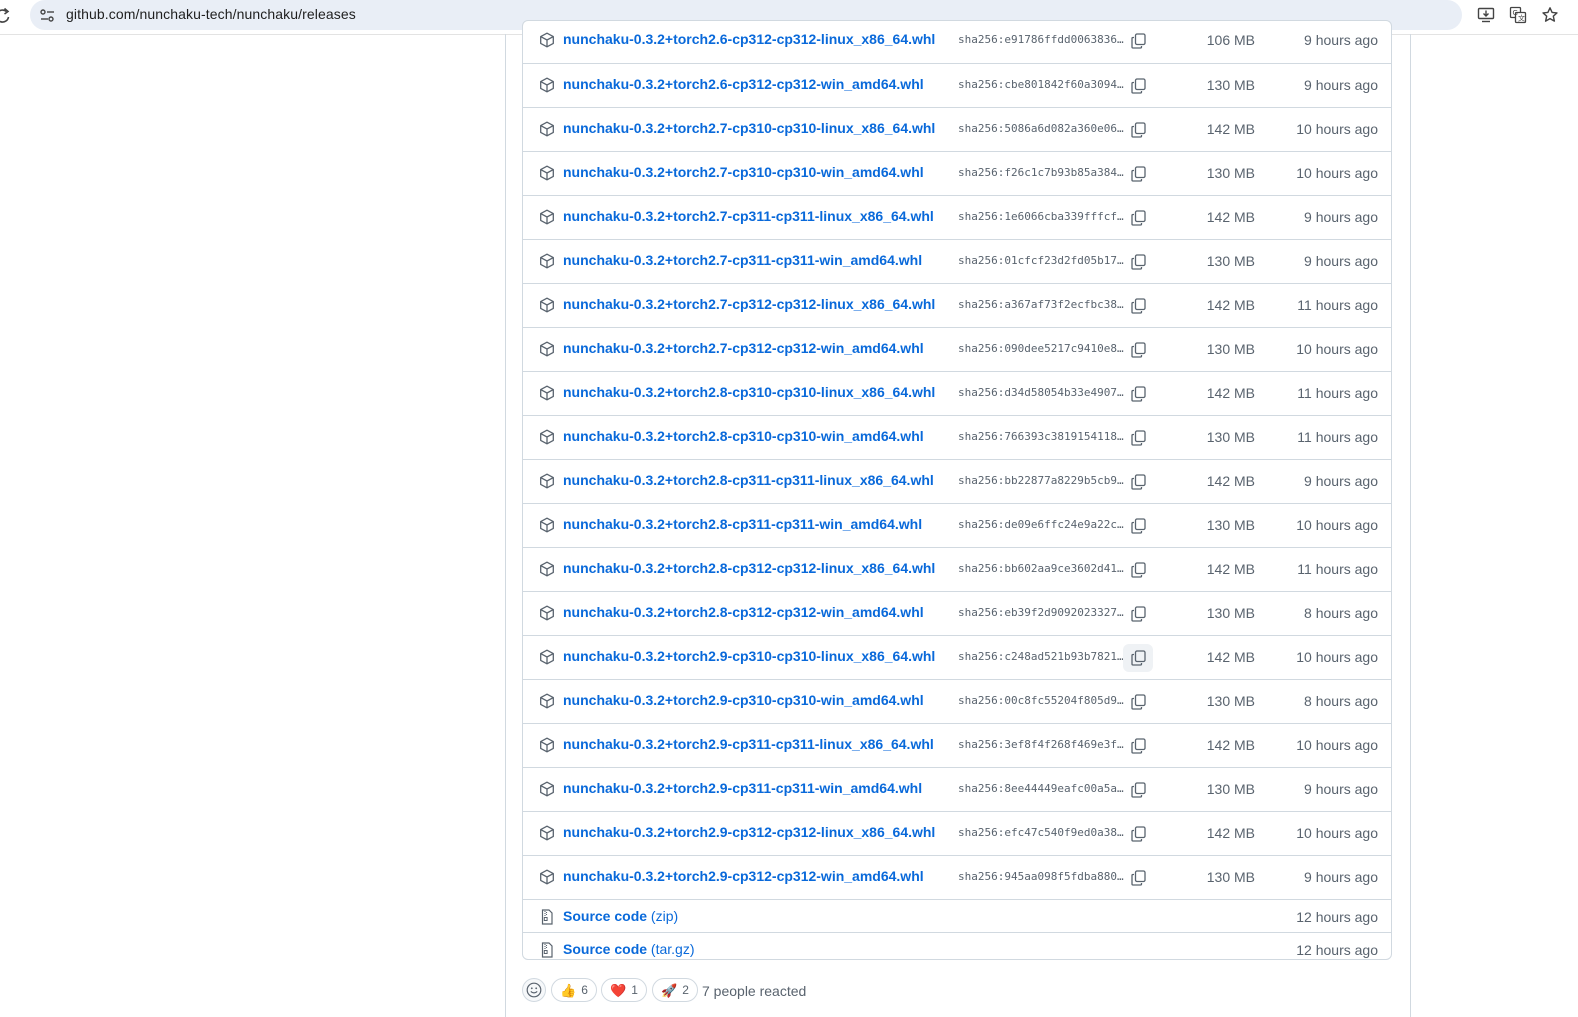  Describe the element at coordinates (672, 949) in the screenshot. I see `source-code-format: (tar.gz)` at that location.